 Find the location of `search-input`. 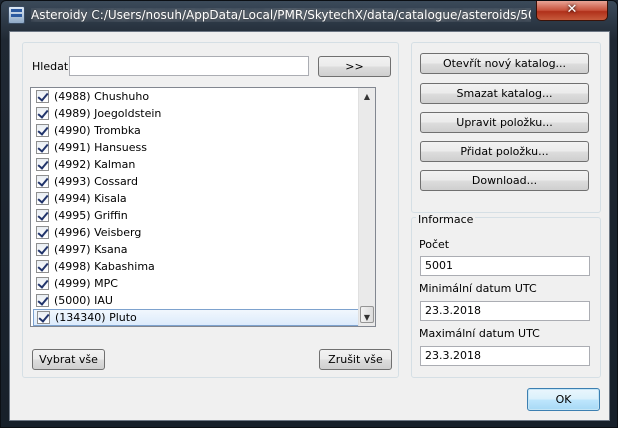

search-input is located at coordinates (189, 66).